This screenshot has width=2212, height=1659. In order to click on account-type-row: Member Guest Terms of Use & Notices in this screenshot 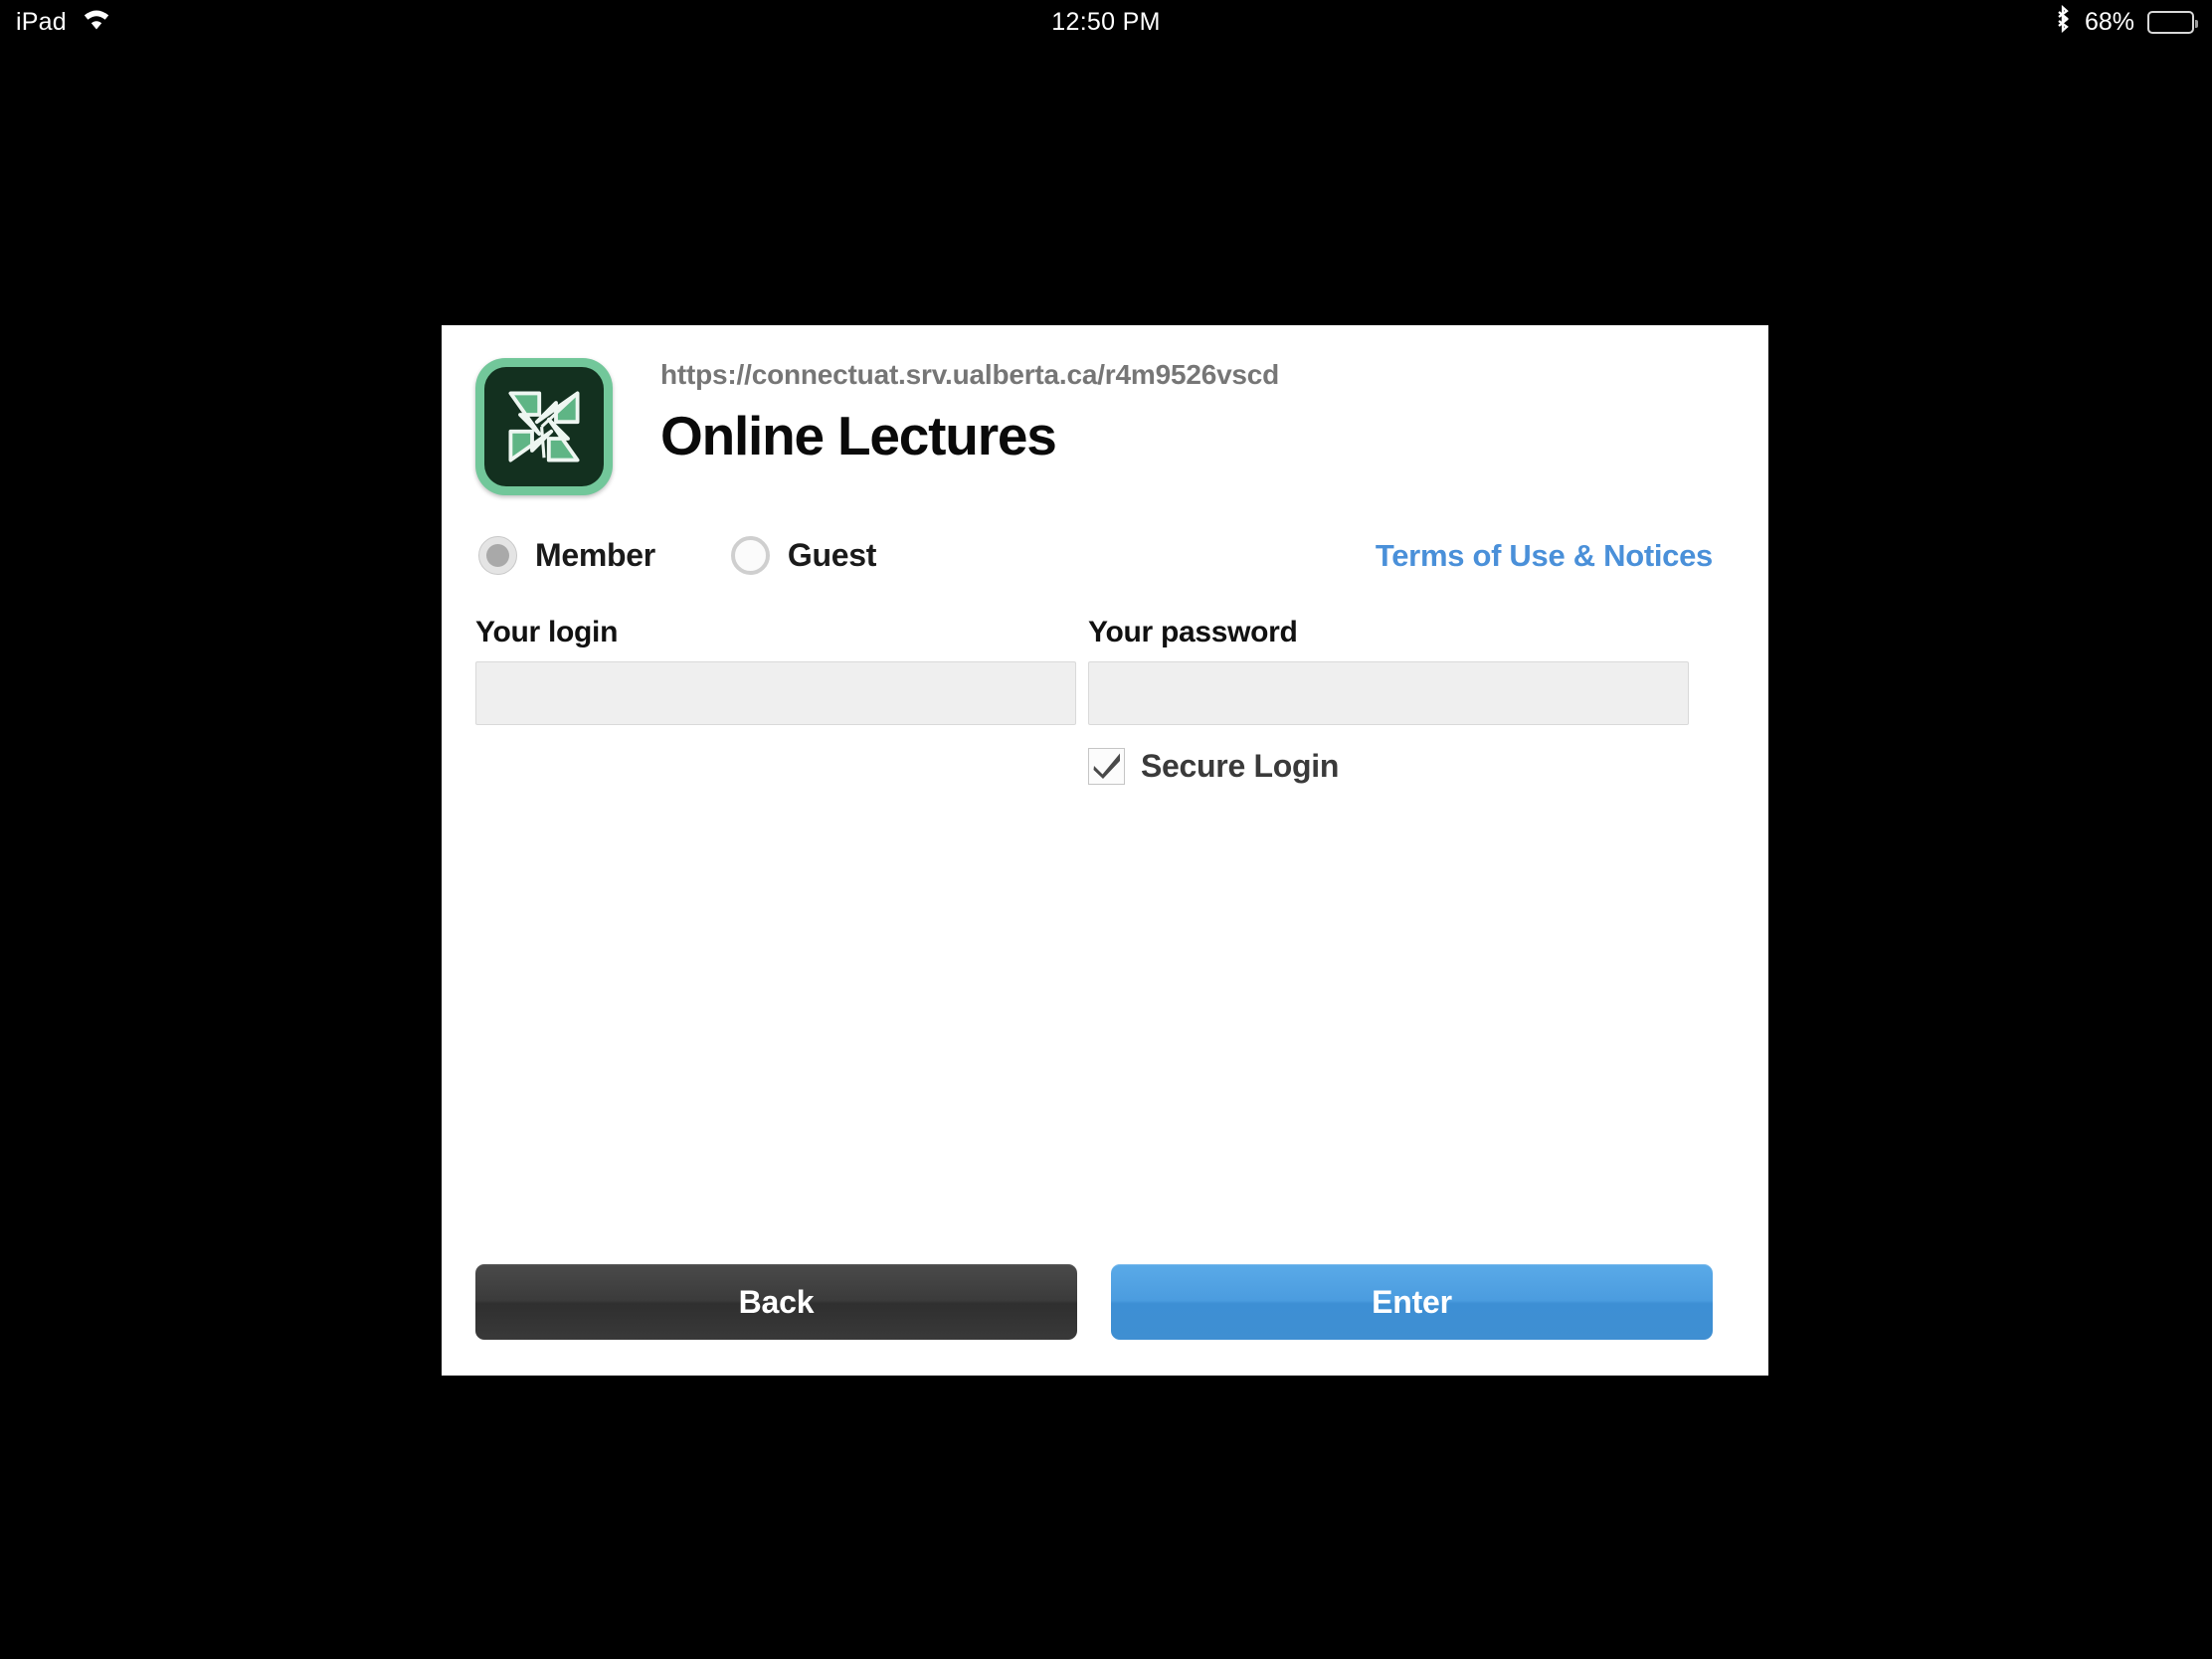, I will do `click(1094, 561)`.